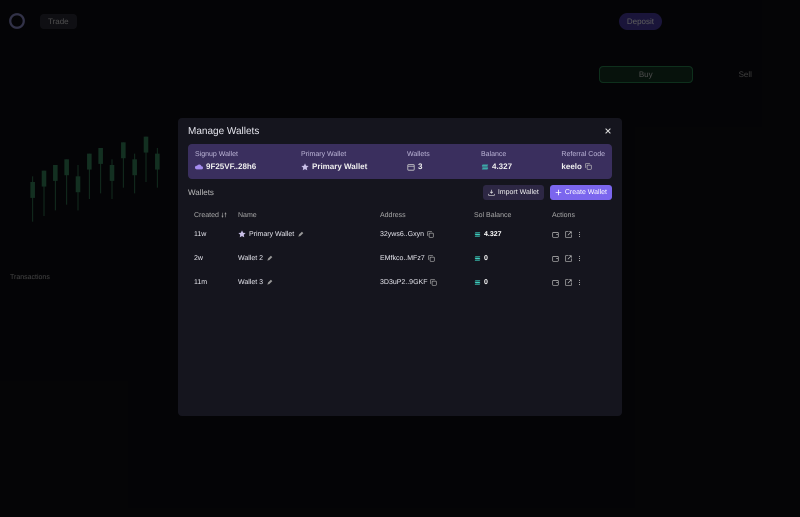 The image size is (800, 517). Describe the element at coordinates (201, 192) in the screenshot. I see `section-title: Wallets` at that location.